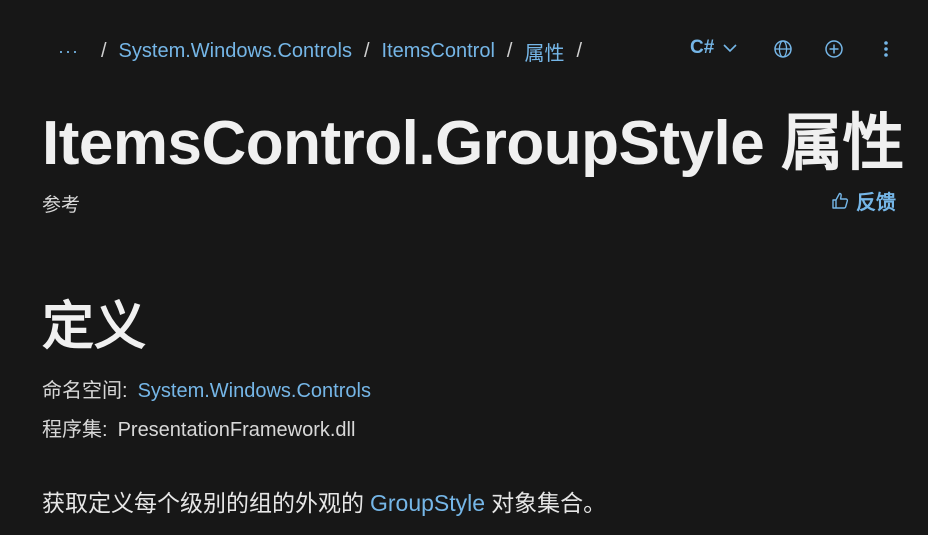 The height and width of the screenshot is (535, 928). What do you see at coordinates (203, 503) in the screenshot?
I see `summary-before: 获取定义每个级别的组的外观的` at bounding box center [203, 503].